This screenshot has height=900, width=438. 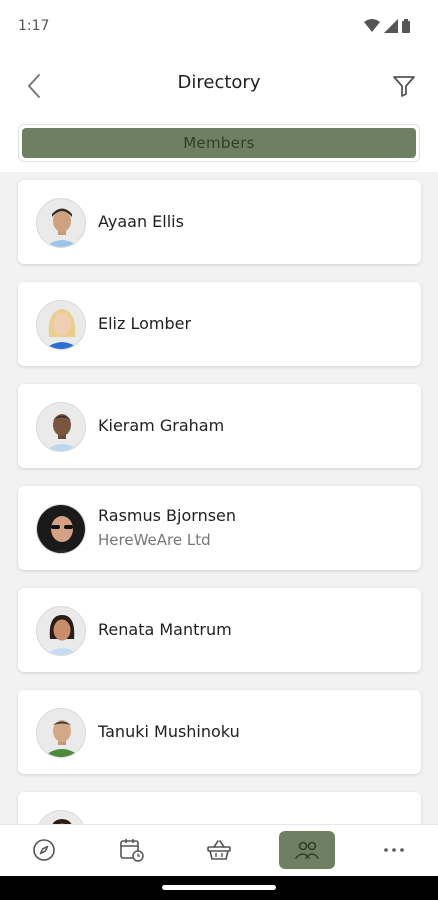 I want to click on member-company: HereWeAre Ltd, so click(x=154, y=540).